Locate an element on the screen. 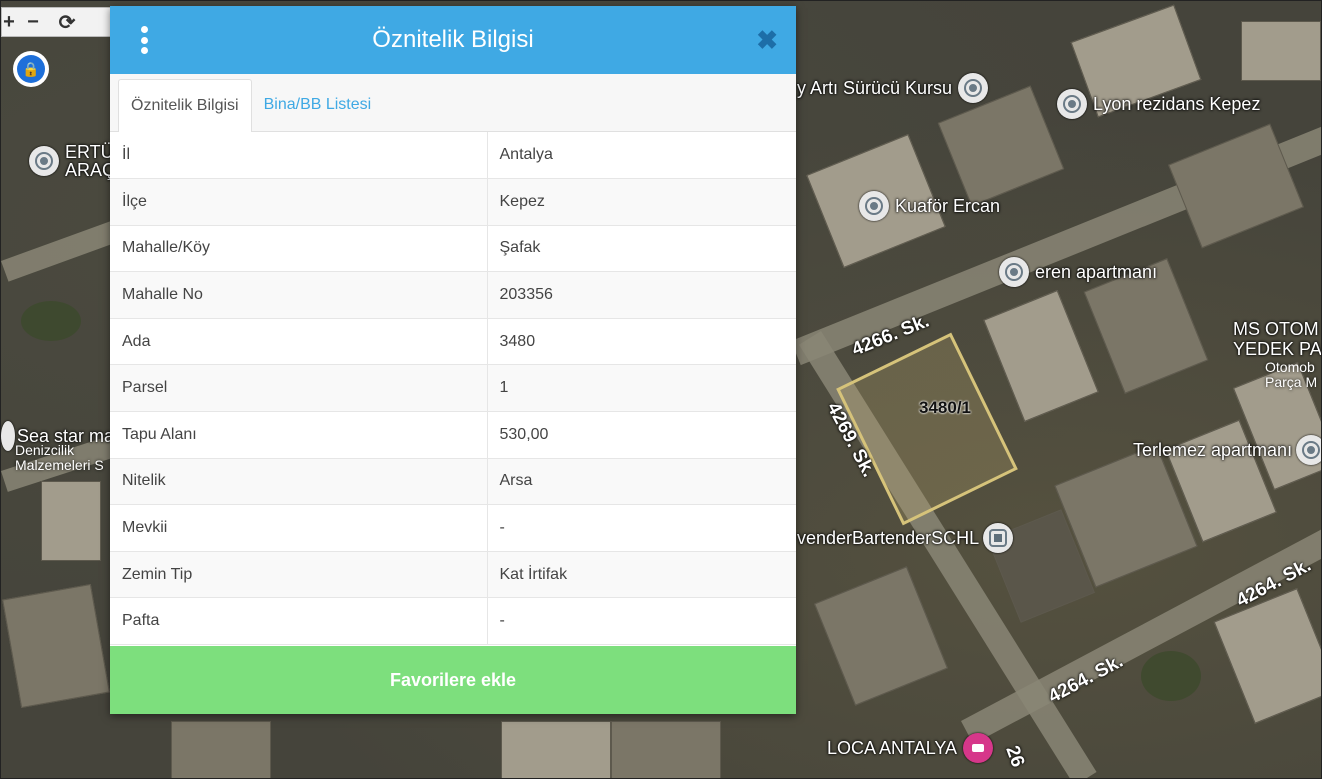 The height and width of the screenshot is (779, 1322). attribute-key: Ada is located at coordinates (299, 342).